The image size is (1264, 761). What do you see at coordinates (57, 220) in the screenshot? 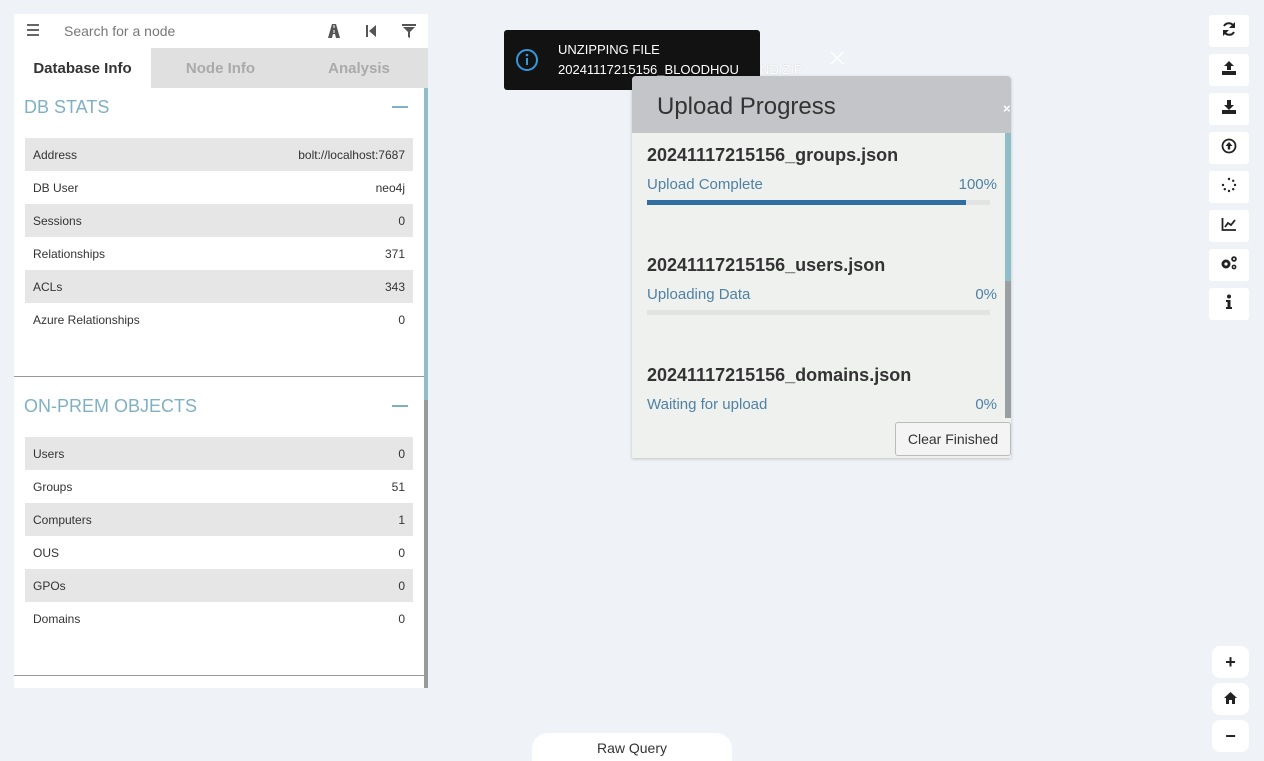
I see `stat-label: Sessions` at bounding box center [57, 220].